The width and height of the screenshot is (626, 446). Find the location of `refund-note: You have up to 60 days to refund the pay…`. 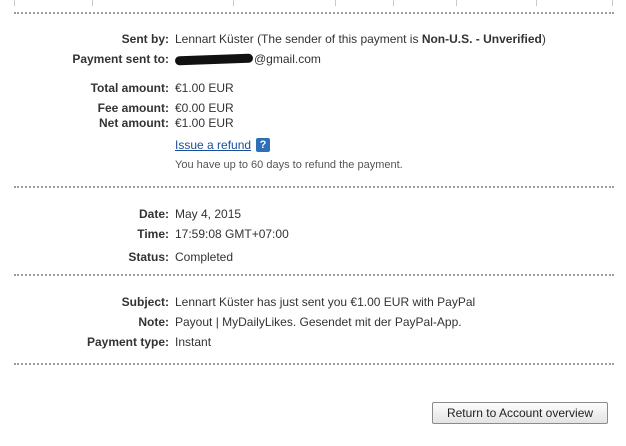

refund-note: You have up to 60 days to refund the pay… is located at coordinates (289, 165).